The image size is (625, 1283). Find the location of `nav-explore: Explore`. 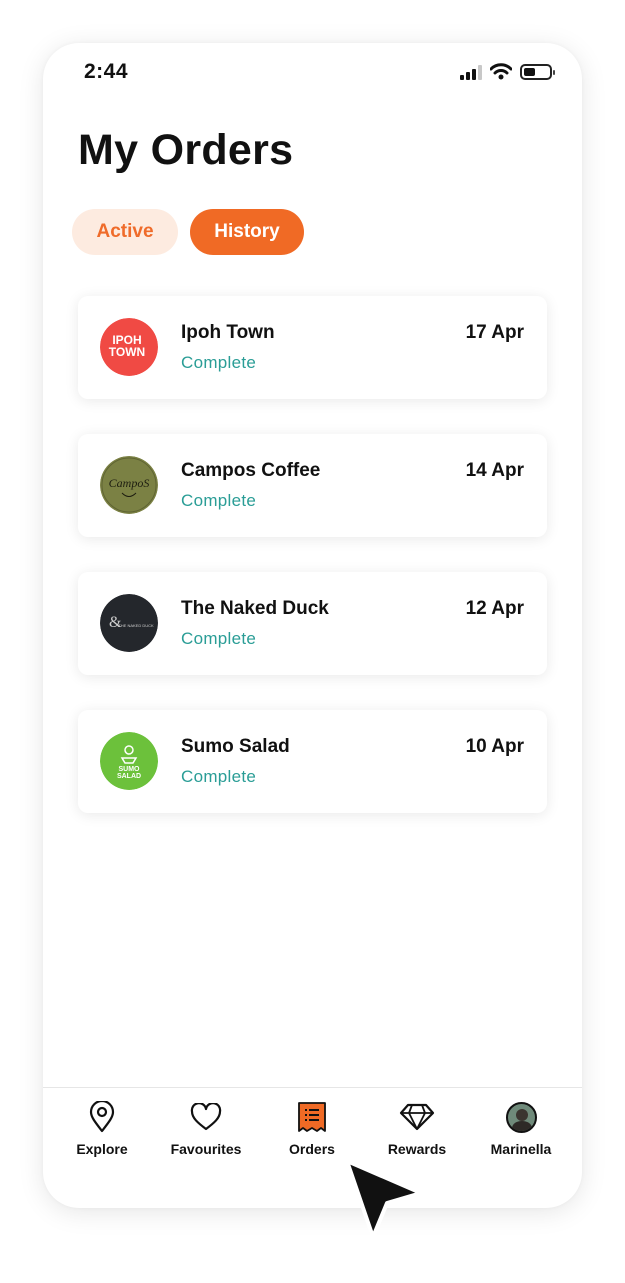

nav-explore: Explore is located at coordinates (102, 1128).